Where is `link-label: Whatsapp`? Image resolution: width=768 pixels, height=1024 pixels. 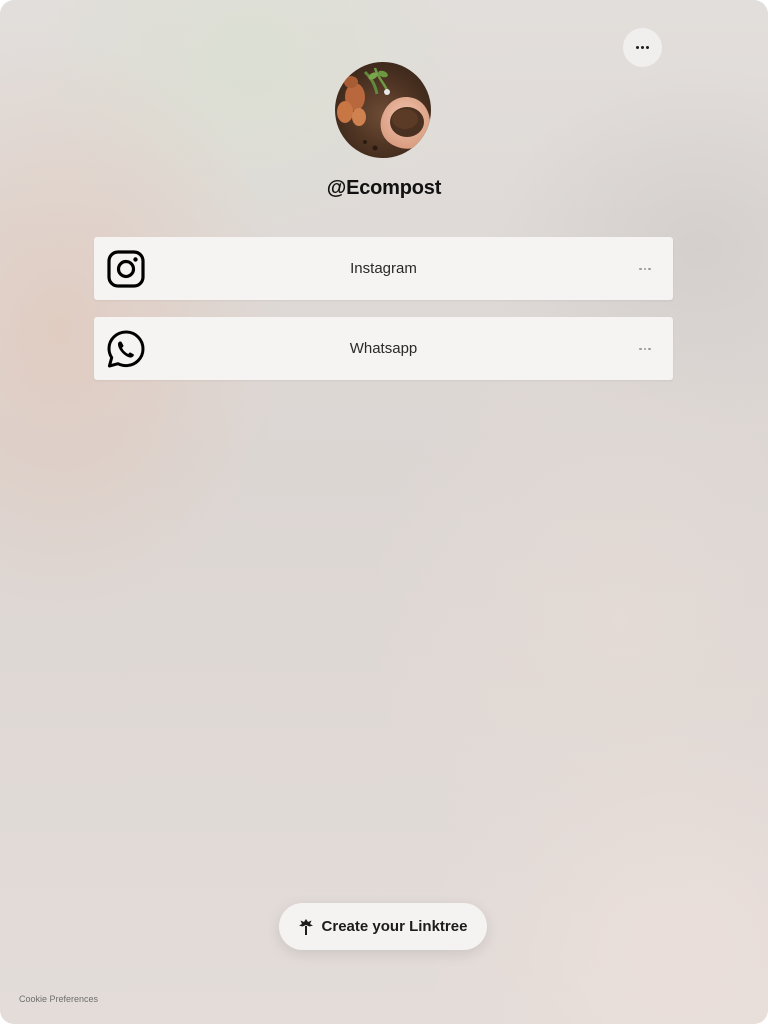
link-label: Whatsapp is located at coordinates (383, 348).